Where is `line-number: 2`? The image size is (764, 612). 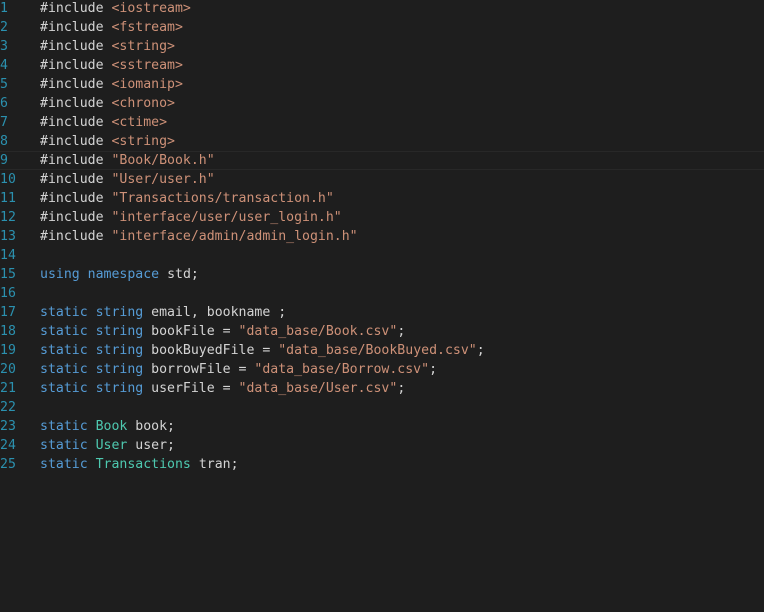 line-number: 2 is located at coordinates (4, 27).